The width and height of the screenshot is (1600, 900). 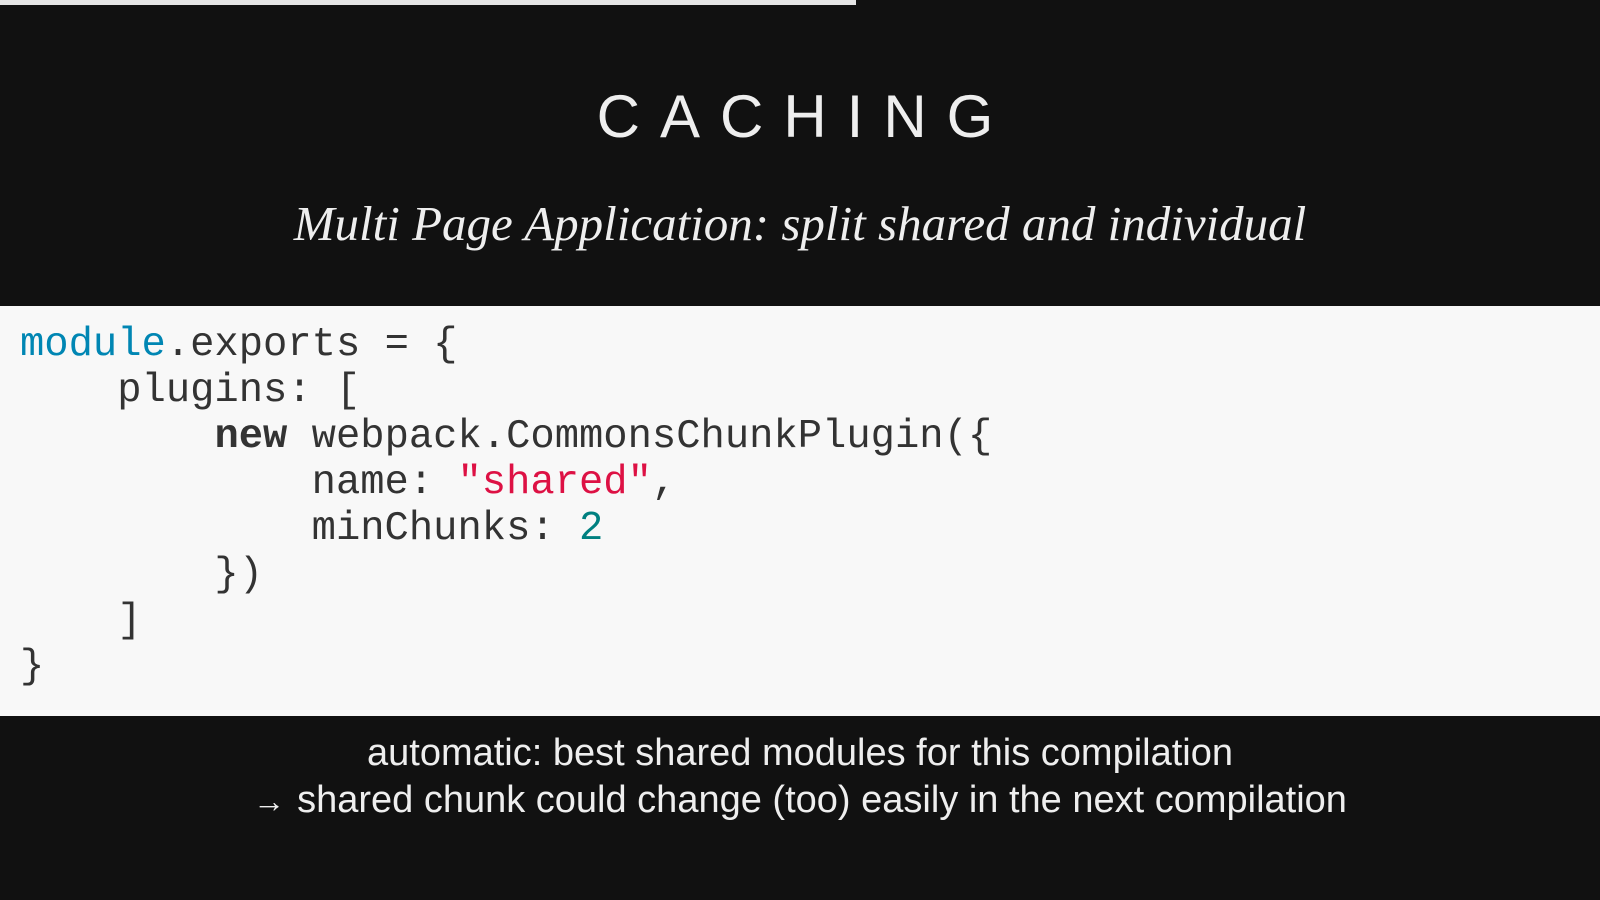 I want to click on code-token: webpack.CommonsChunkPlugin({, so click(x=640, y=437).